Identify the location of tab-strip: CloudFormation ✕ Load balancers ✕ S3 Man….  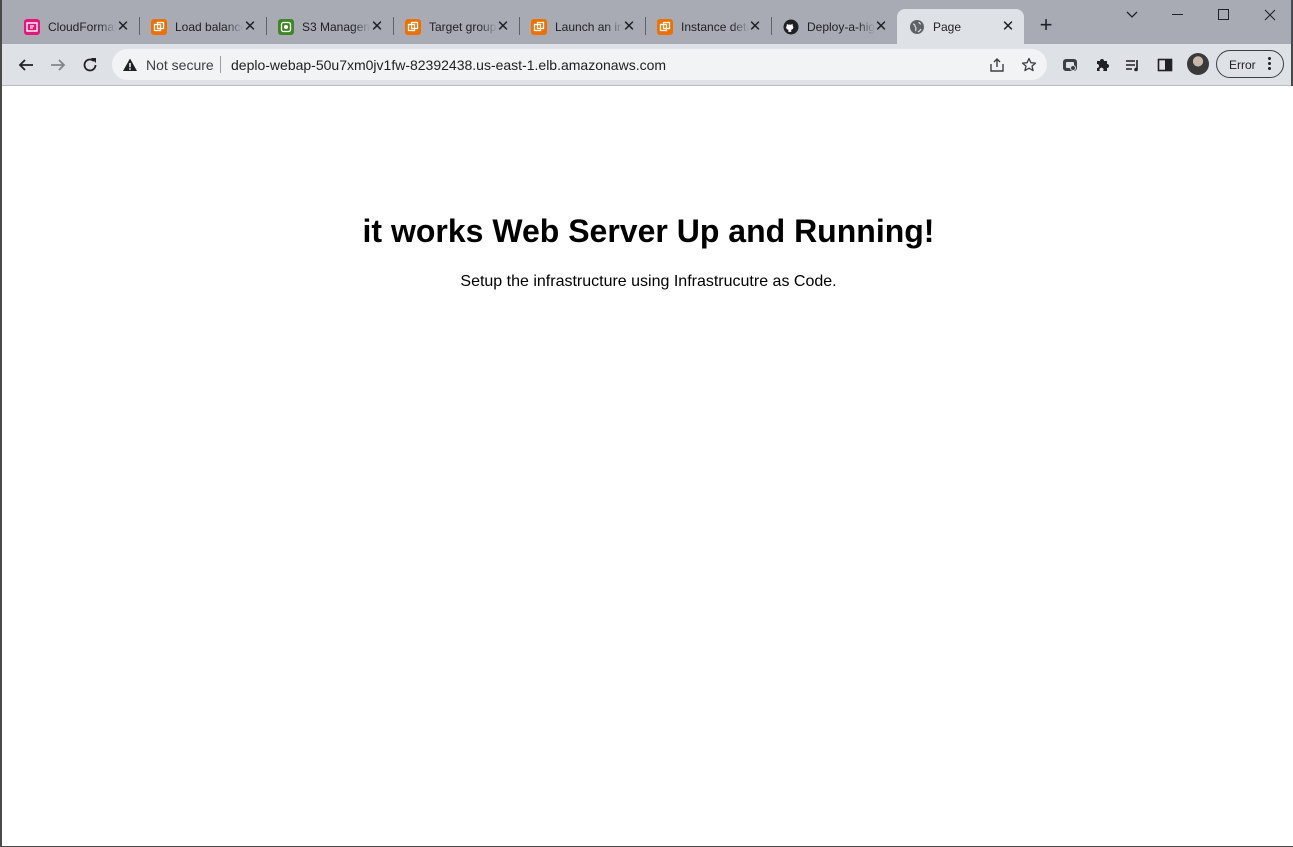
(646, 22).